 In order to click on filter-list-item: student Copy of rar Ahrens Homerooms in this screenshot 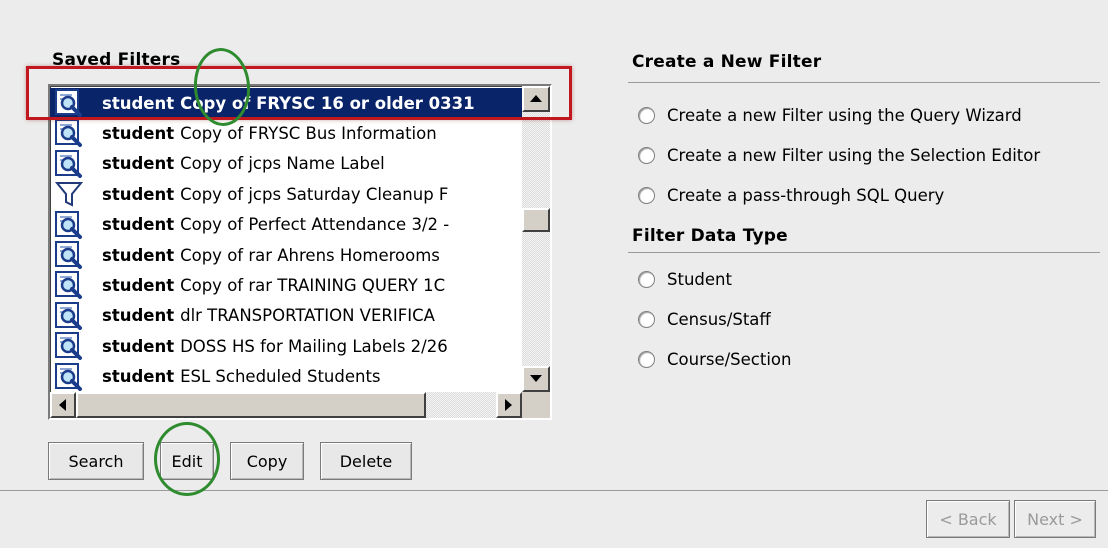, I will do `click(286, 255)`.